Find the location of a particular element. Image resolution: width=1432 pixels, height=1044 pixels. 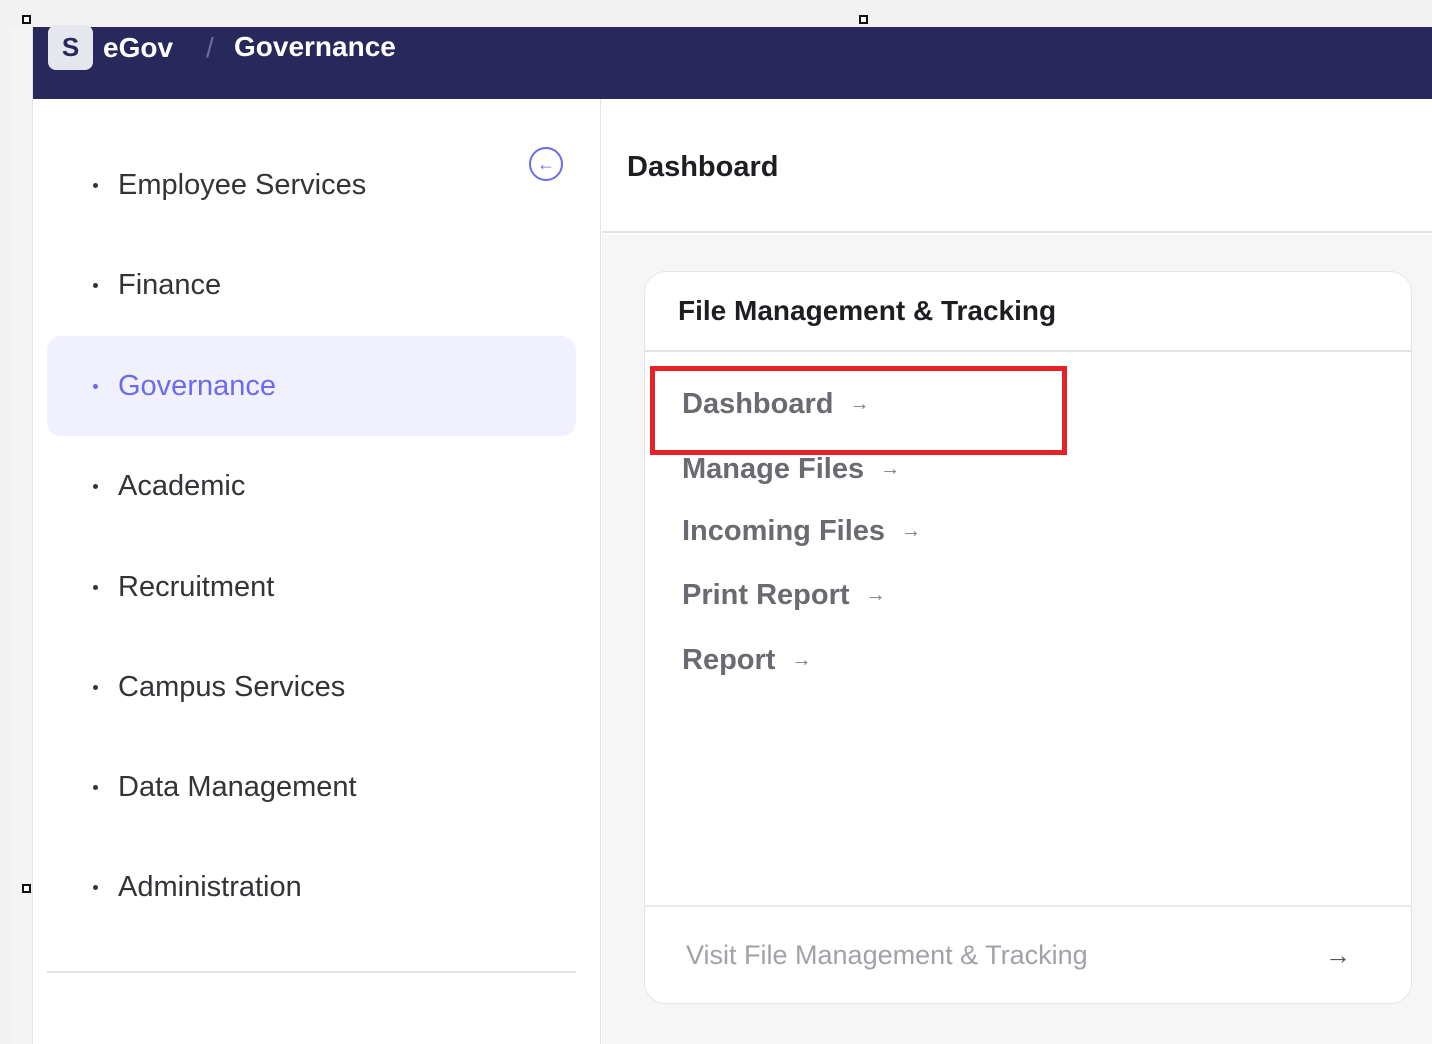

sidebar-item-campus-services: Campus Services is located at coordinates (311, 687).